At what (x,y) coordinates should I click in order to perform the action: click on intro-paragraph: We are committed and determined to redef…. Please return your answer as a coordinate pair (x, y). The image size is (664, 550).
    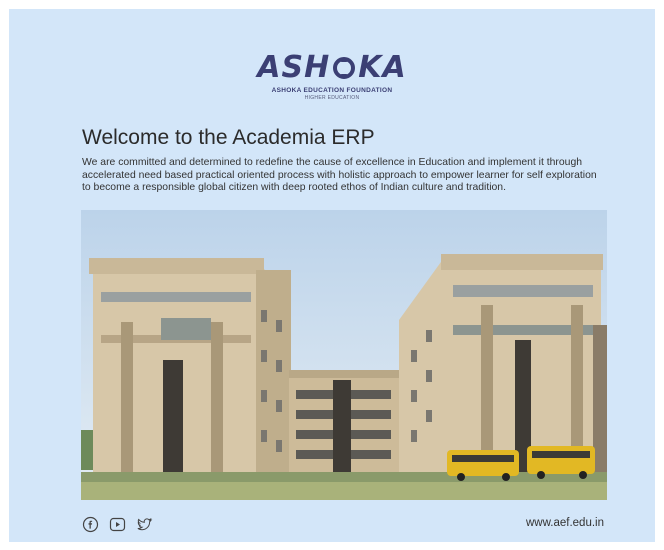
    Looking at the image, I should click on (339, 175).